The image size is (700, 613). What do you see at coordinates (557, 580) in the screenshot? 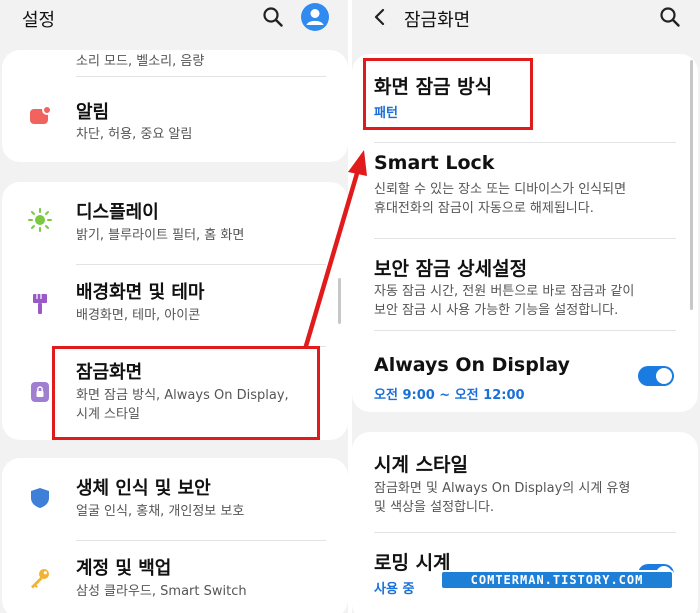
I see `watermark: COMTERMAN.TISTORY.COM` at bounding box center [557, 580].